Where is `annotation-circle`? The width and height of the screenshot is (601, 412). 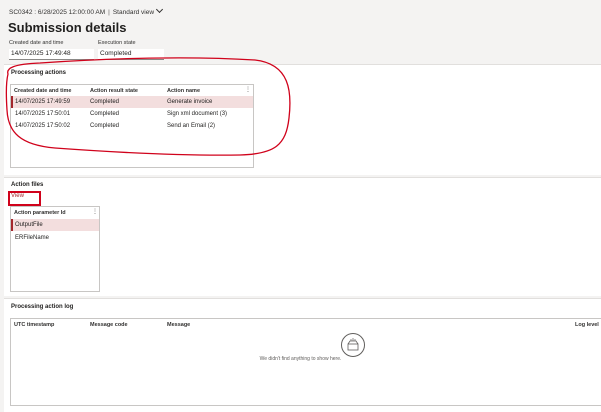
annotation-circle is located at coordinates (148, 106).